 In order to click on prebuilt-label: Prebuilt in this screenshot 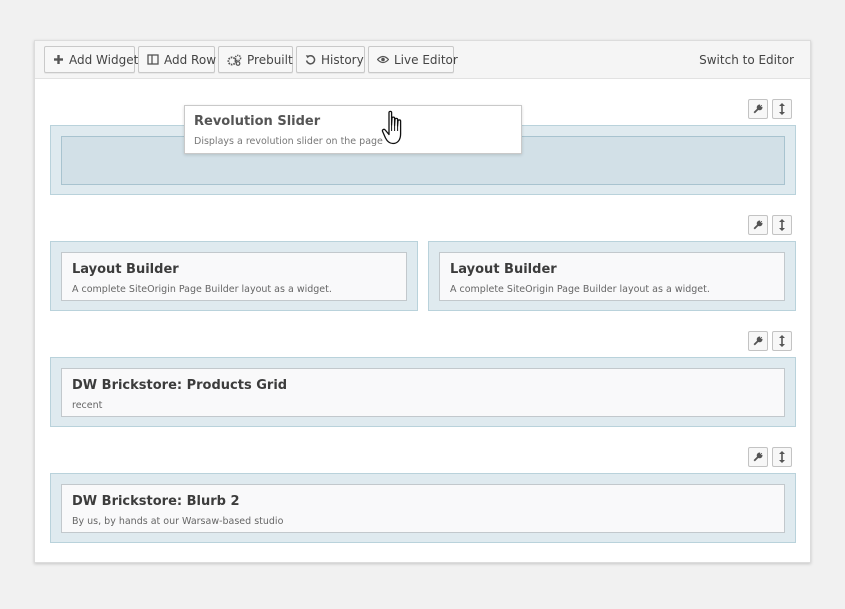, I will do `click(270, 59)`.